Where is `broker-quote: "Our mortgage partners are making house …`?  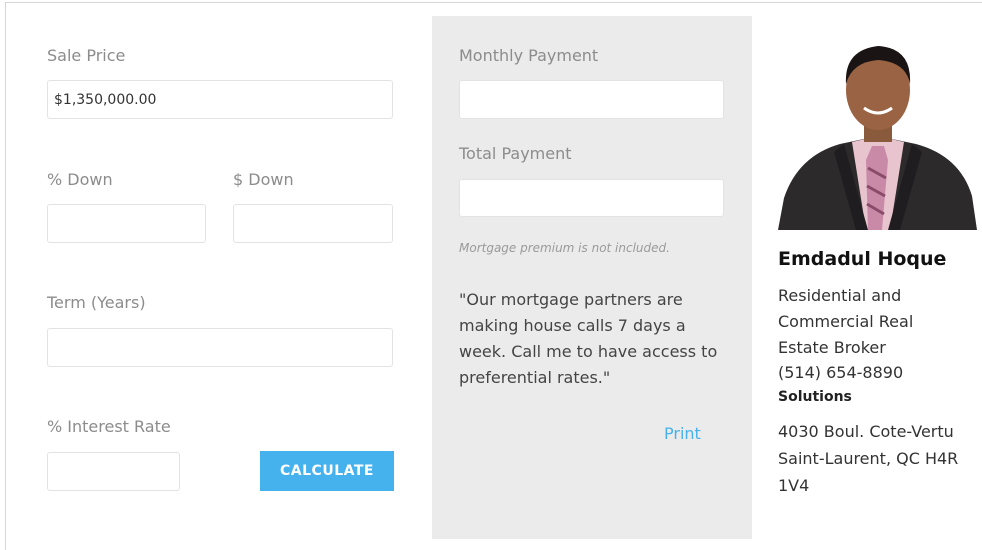 broker-quote: "Our mortgage partners are making house … is located at coordinates (588, 338).